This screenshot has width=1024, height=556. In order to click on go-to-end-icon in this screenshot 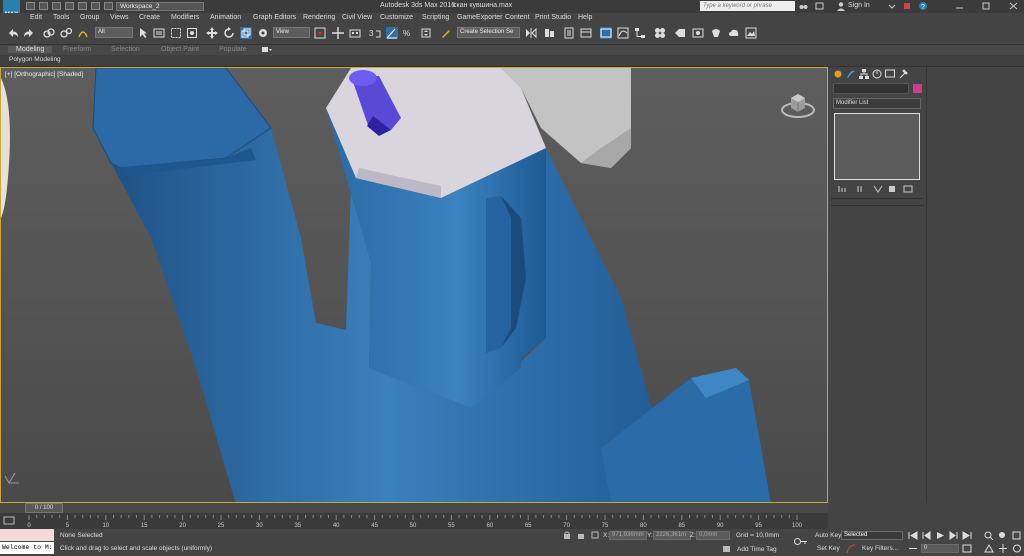, I will do `click(967, 535)`.